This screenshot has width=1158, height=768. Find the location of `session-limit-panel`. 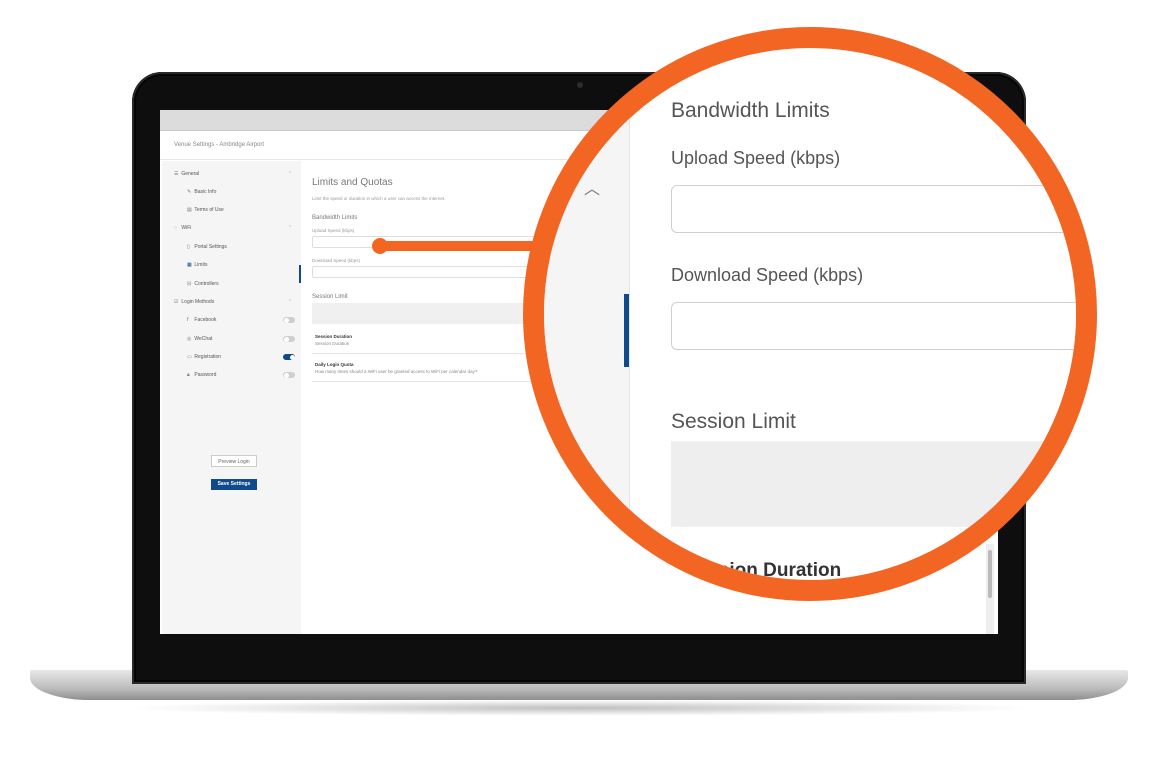

session-limit-panel is located at coordinates (427, 313).